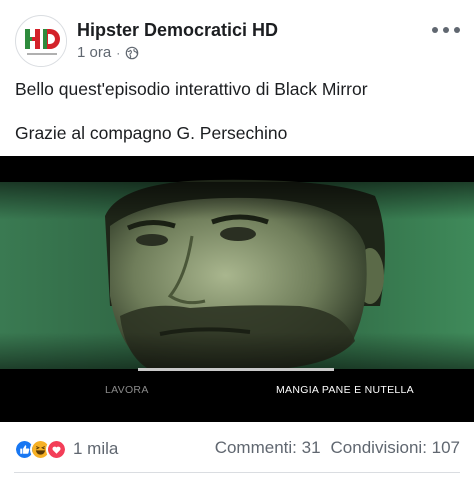  I want to click on shares-count: Condivisioni: 107, so click(395, 448).